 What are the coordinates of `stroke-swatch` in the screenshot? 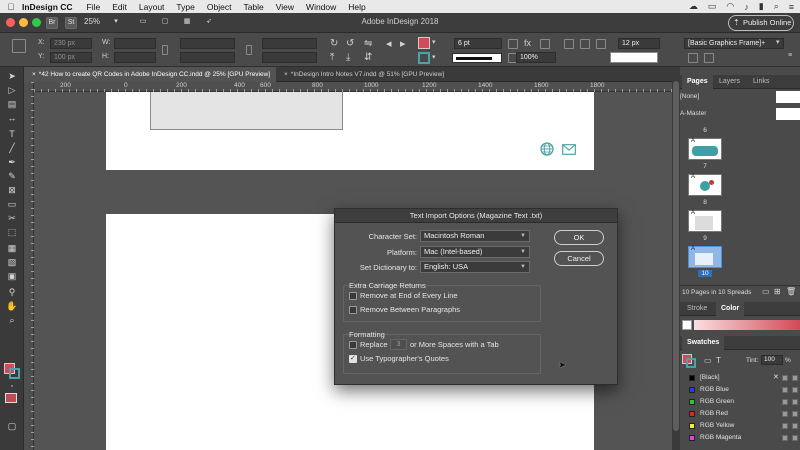 It's located at (424, 58).